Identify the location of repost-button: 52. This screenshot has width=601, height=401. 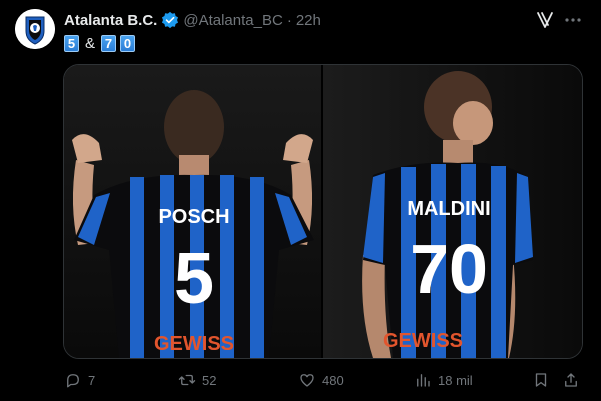
(197, 380).